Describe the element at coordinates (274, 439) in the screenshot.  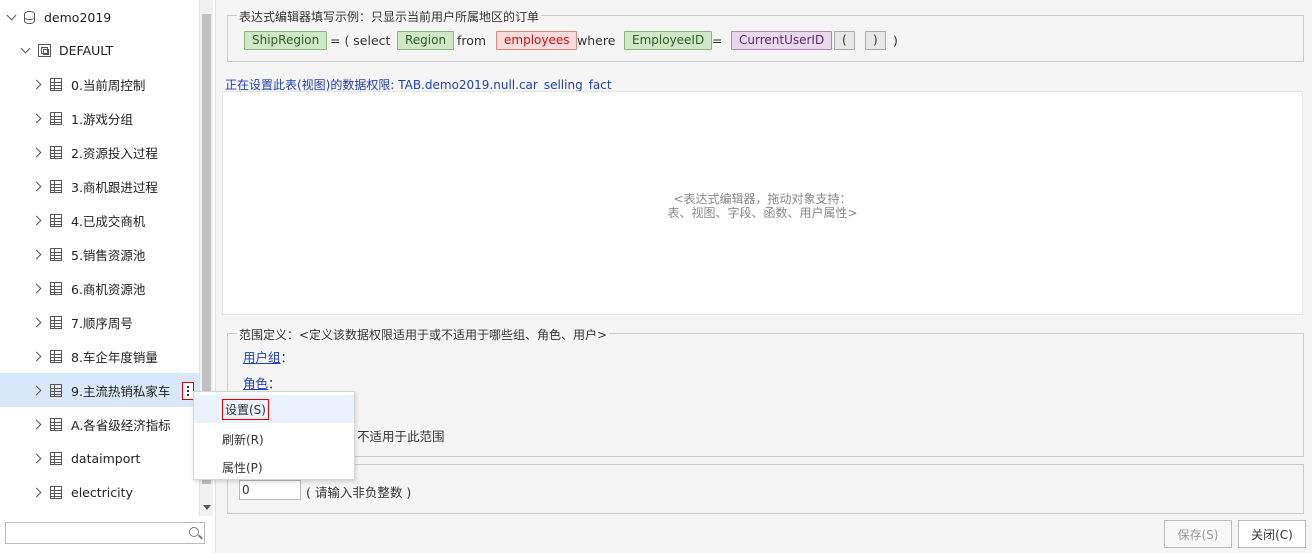
I see `menu-item-refresh: 刷新(R)` at that location.